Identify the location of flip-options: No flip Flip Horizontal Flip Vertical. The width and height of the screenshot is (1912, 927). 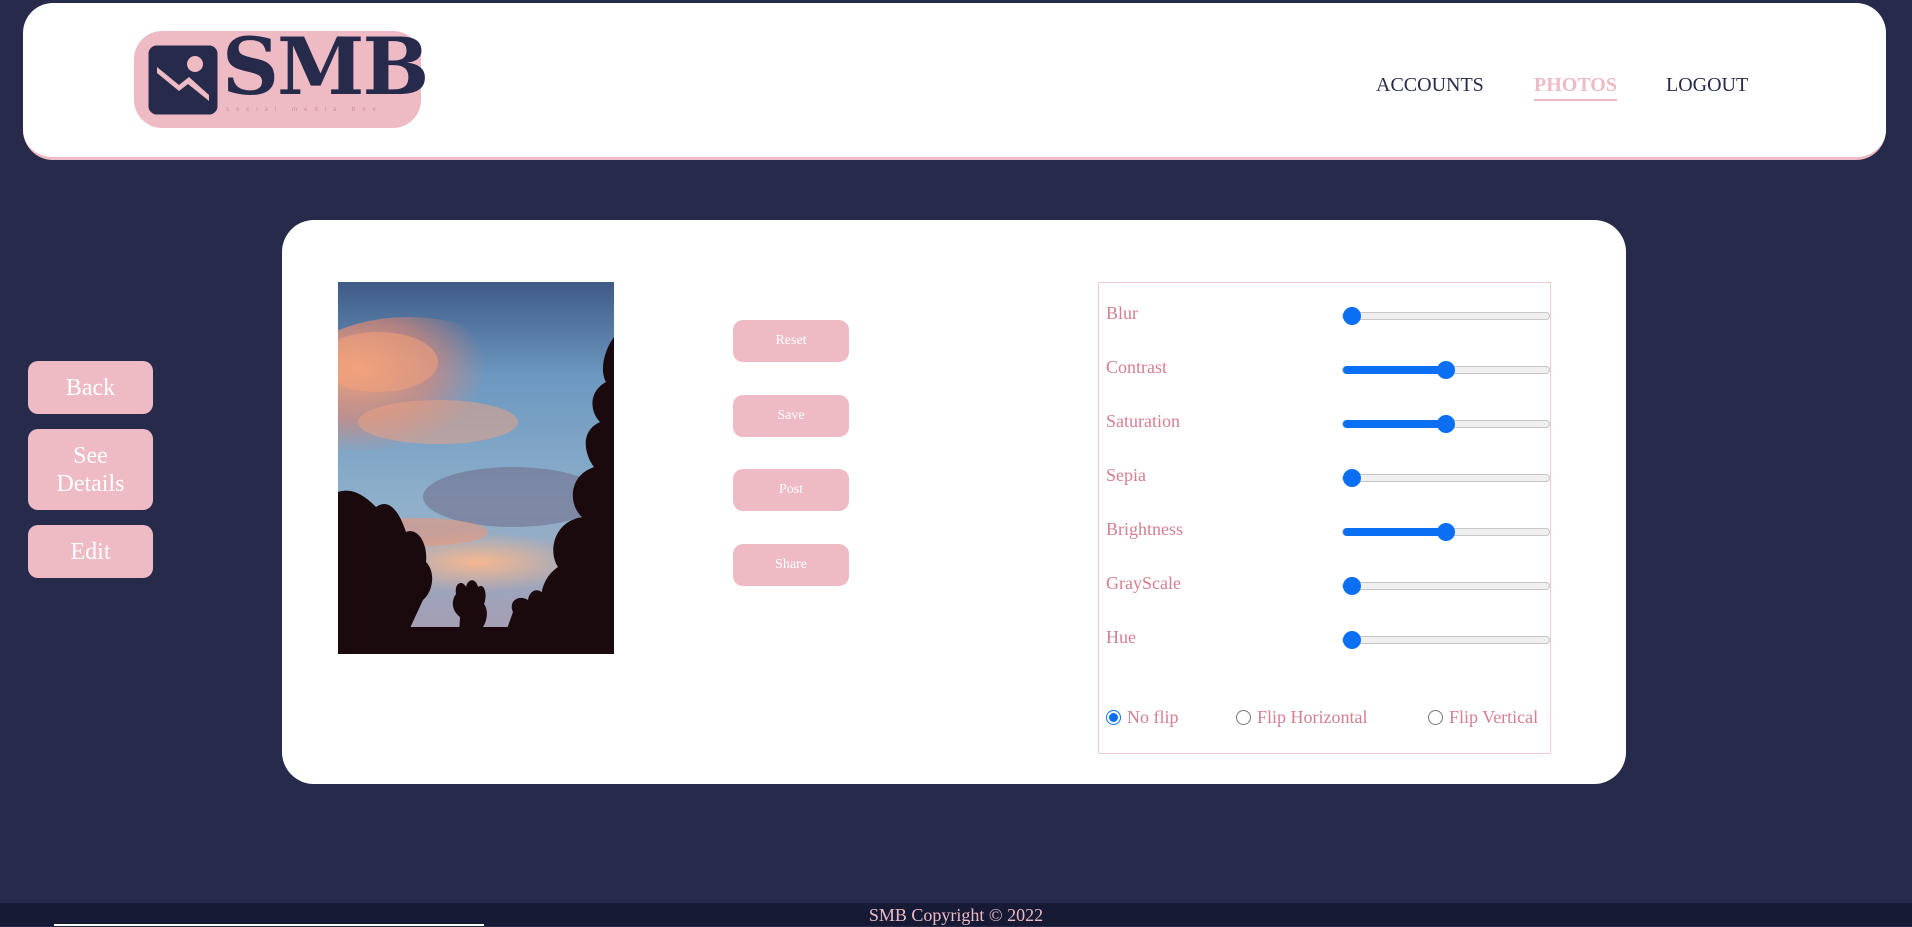
(1327, 720).